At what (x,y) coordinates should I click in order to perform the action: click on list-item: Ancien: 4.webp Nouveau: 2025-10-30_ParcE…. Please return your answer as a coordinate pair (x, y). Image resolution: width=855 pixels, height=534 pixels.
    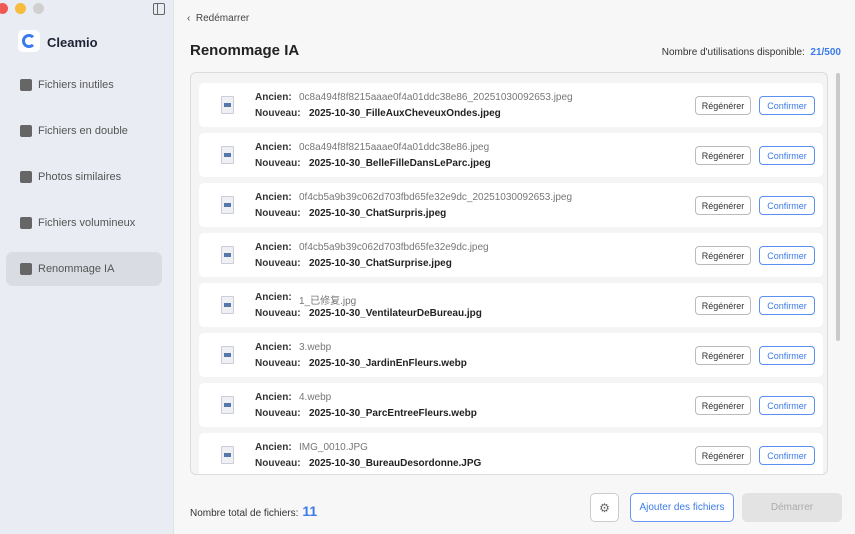
    Looking at the image, I should click on (511, 405).